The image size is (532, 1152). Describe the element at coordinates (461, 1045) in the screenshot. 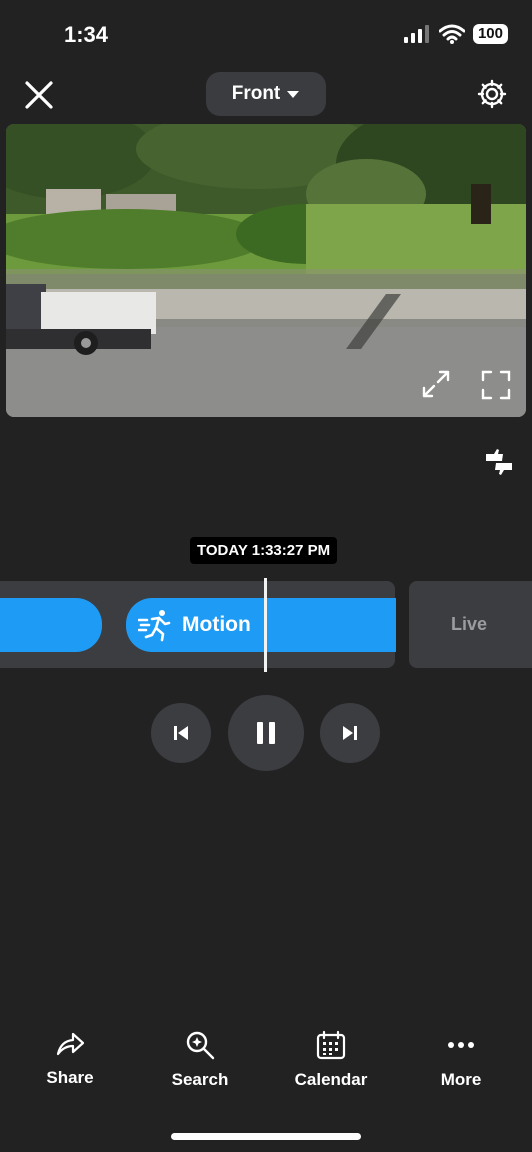

I see `more-icon` at that location.